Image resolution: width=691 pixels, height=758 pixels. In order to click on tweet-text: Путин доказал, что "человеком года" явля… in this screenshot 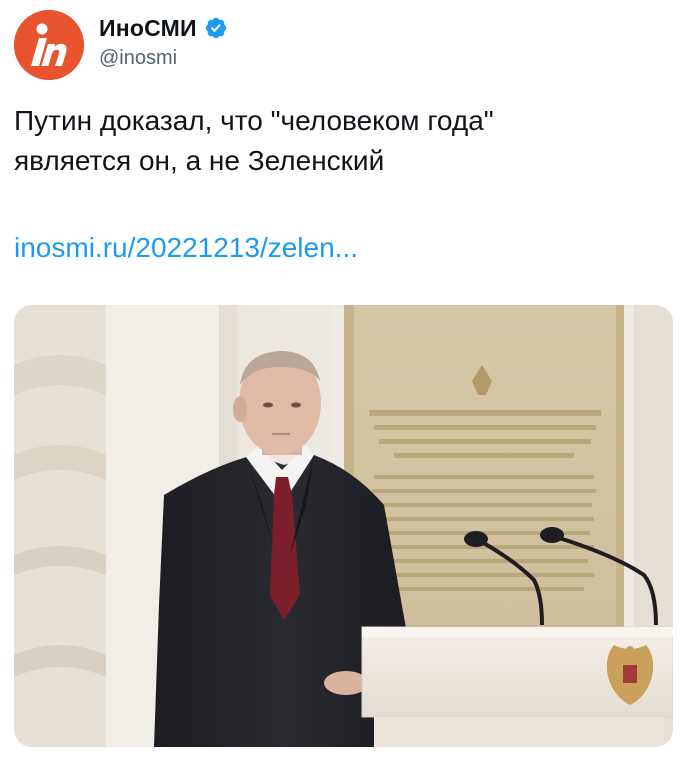, I will do `click(344, 141)`.